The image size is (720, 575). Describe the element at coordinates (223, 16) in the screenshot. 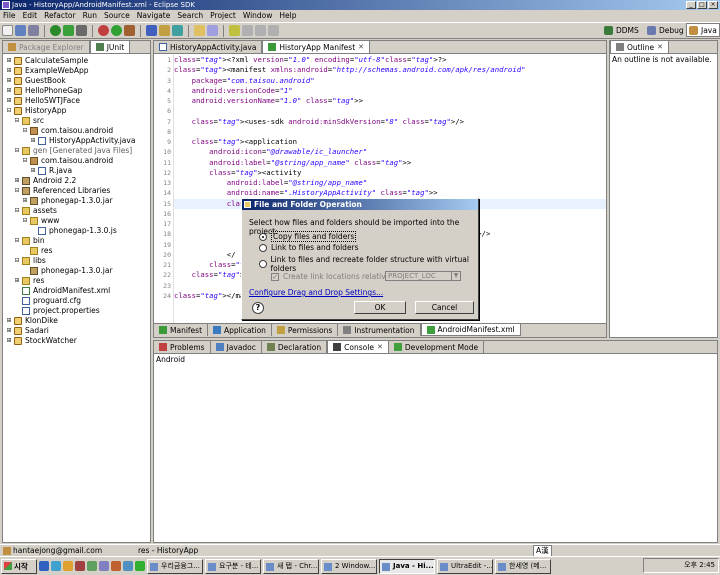

I see `menu-project: Project` at that location.